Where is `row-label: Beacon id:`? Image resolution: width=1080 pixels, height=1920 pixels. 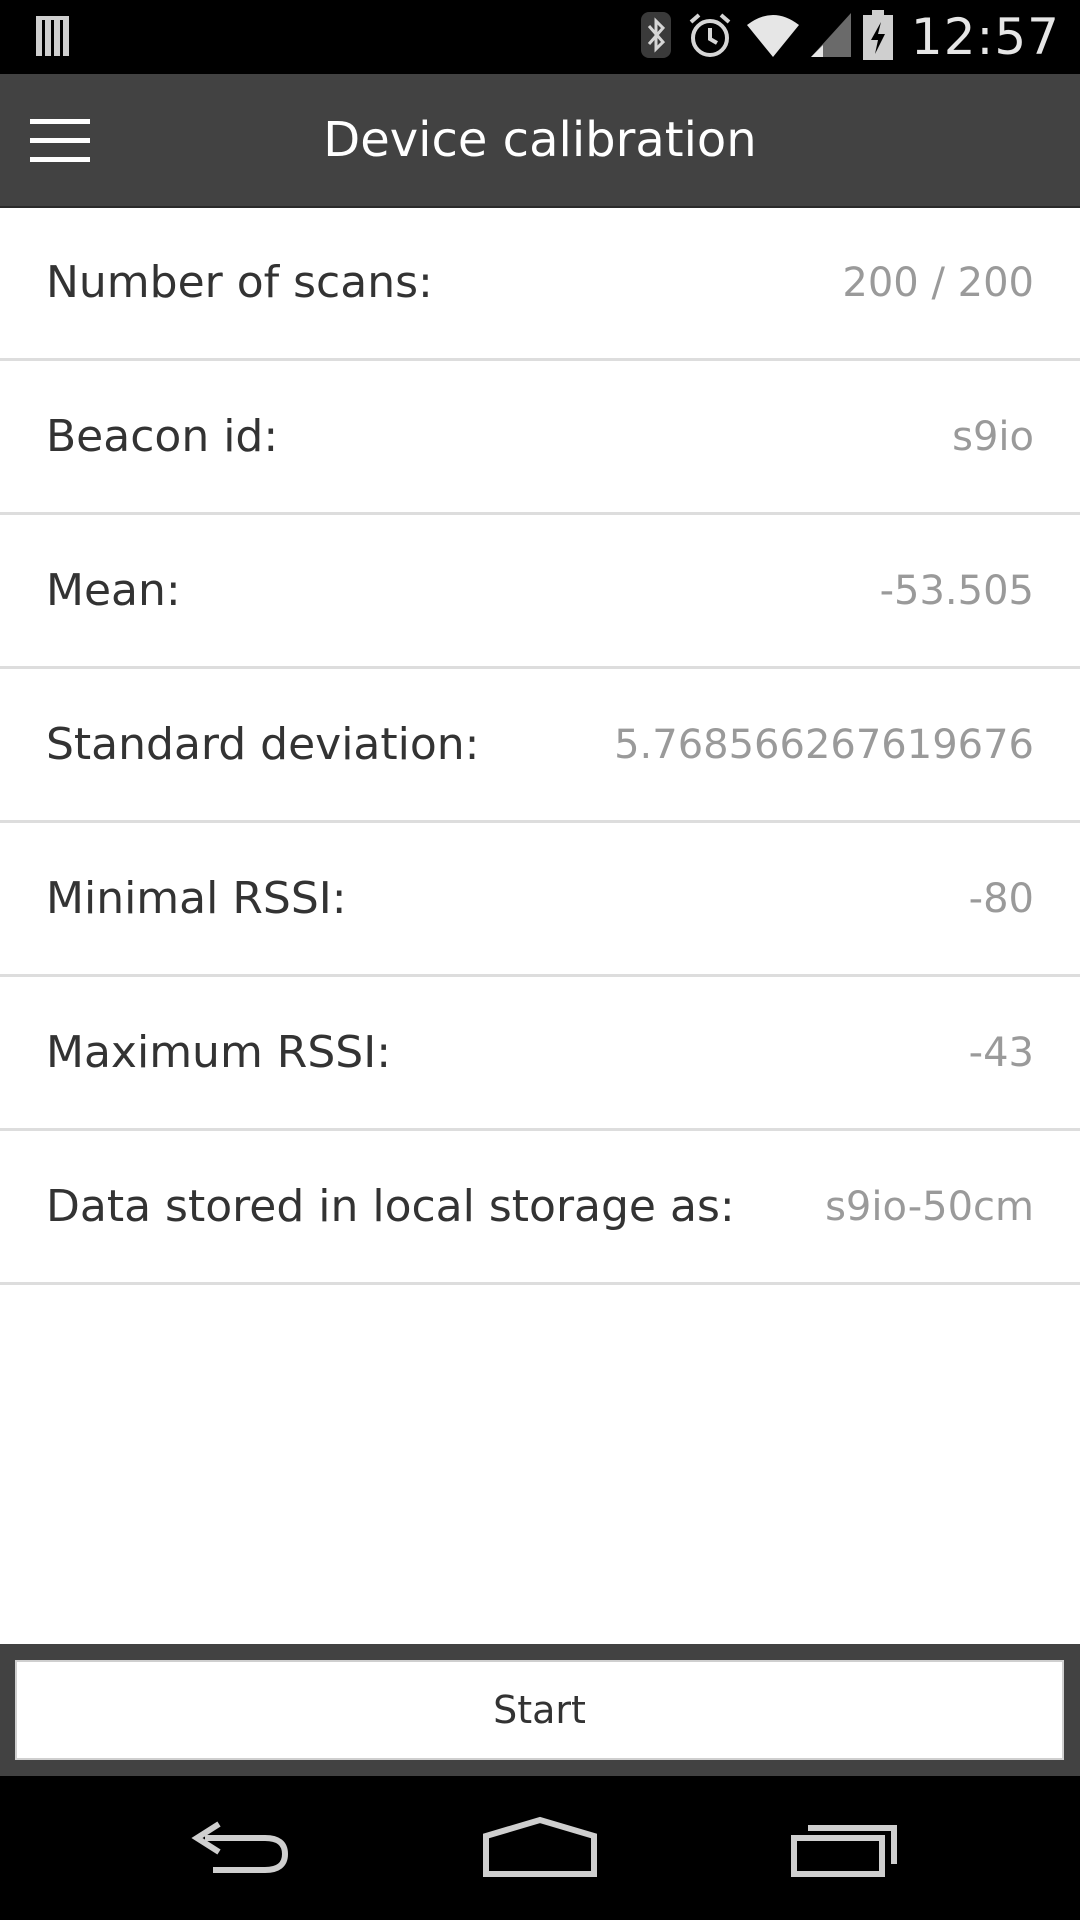 row-label: Beacon id: is located at coordinates (162, 436).